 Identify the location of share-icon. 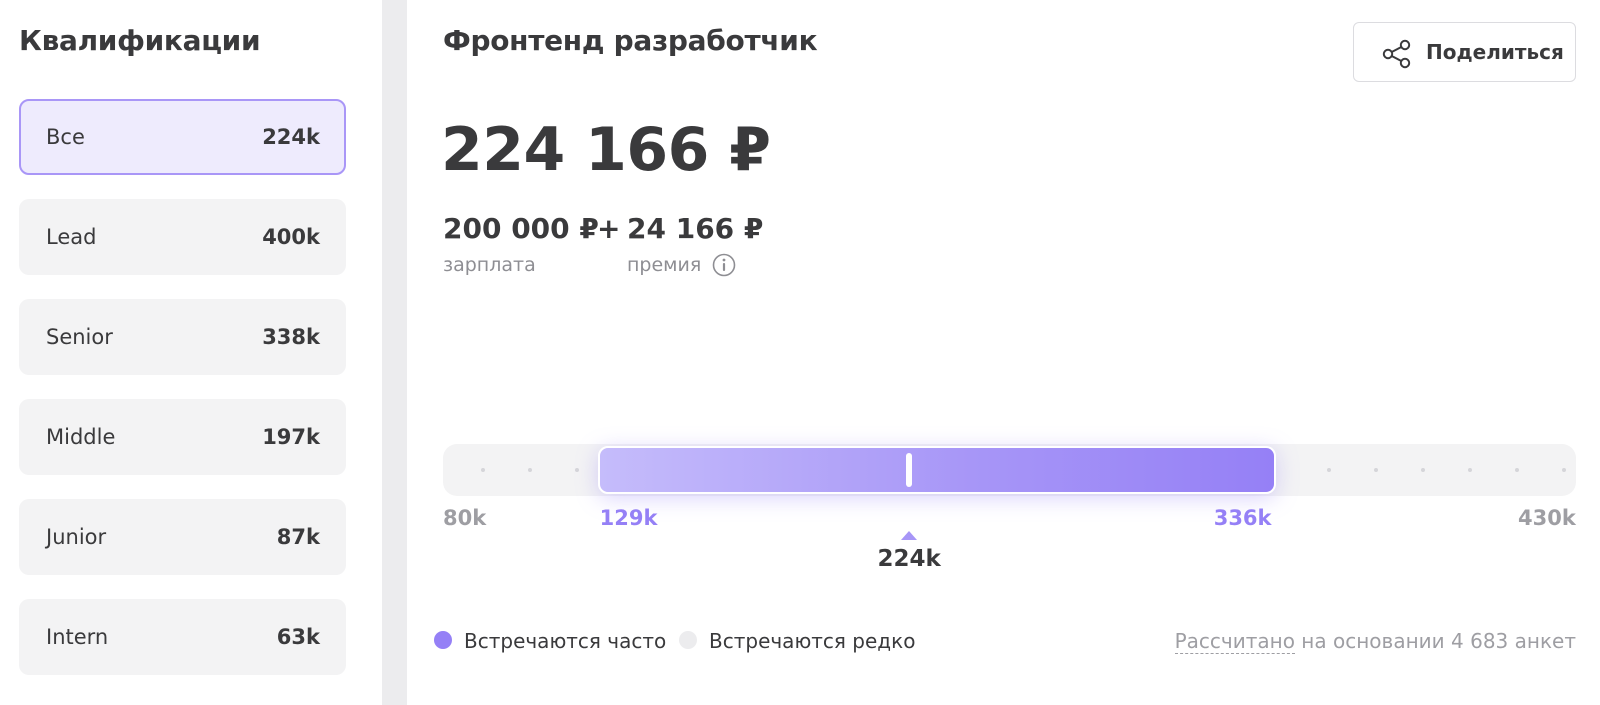
(1396, 54).